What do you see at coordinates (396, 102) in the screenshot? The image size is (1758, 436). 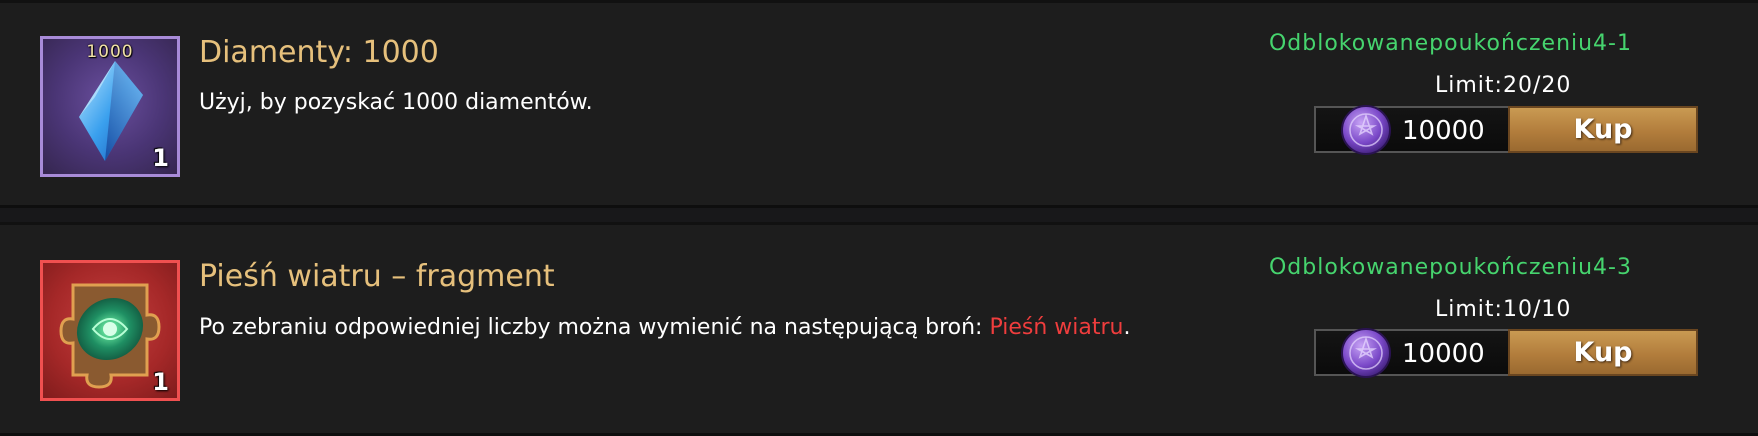 I see `item-description: Użyj, by pozyskać 1000 diamentów.` at bounding box center [396, 102].